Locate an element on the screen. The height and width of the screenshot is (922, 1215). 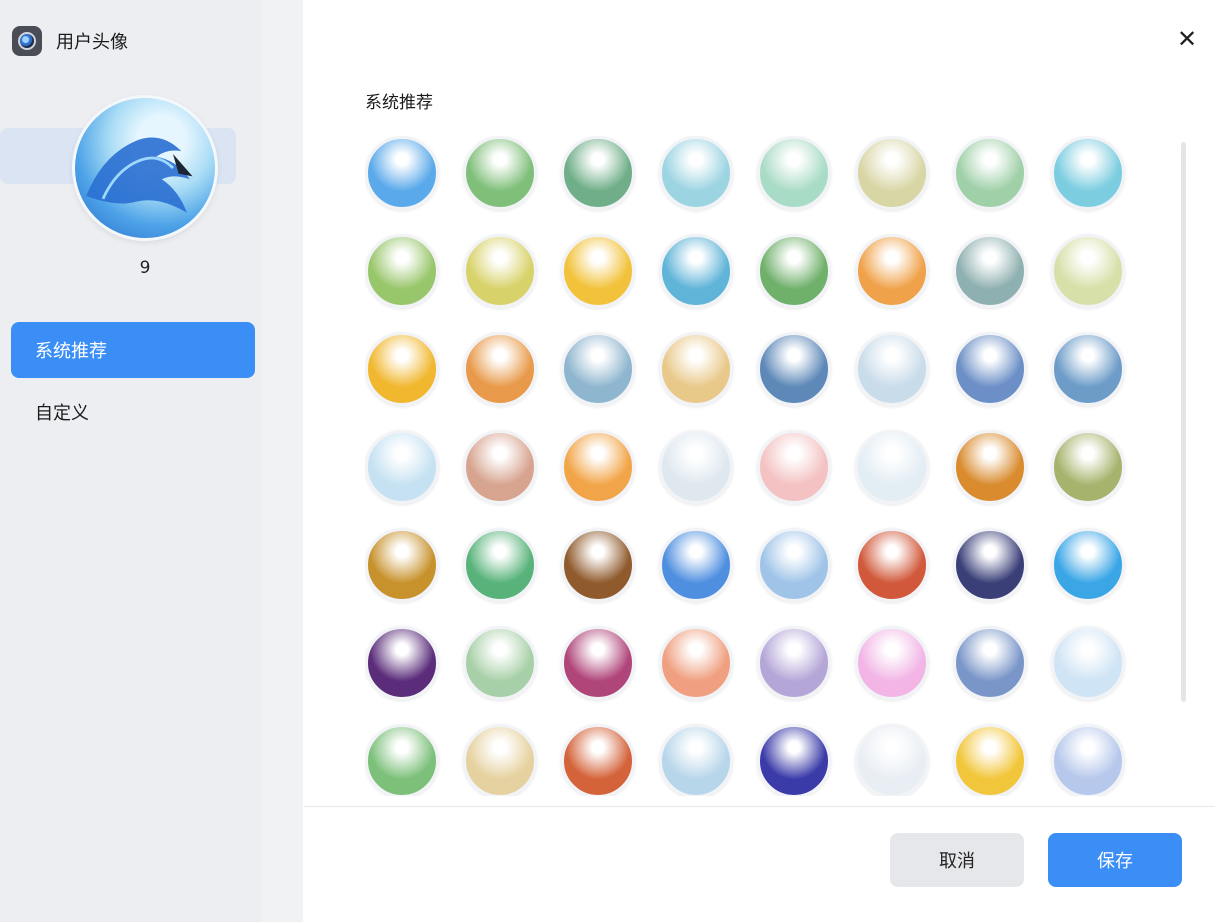
sidebar-item-system-recommended: 系统推荐 is located at coordinates (133, 350).